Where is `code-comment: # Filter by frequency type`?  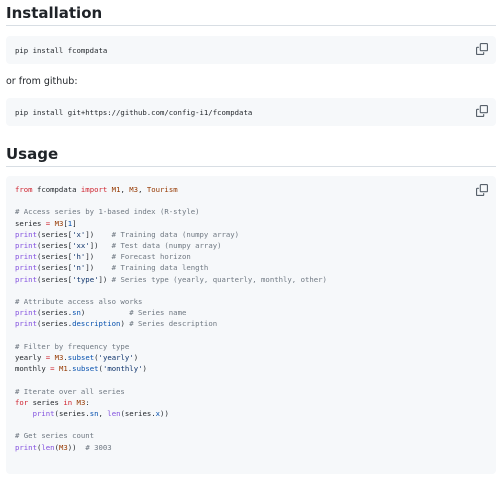 code-comment: # Filter by frequency type is located at coordinates (72, 346).